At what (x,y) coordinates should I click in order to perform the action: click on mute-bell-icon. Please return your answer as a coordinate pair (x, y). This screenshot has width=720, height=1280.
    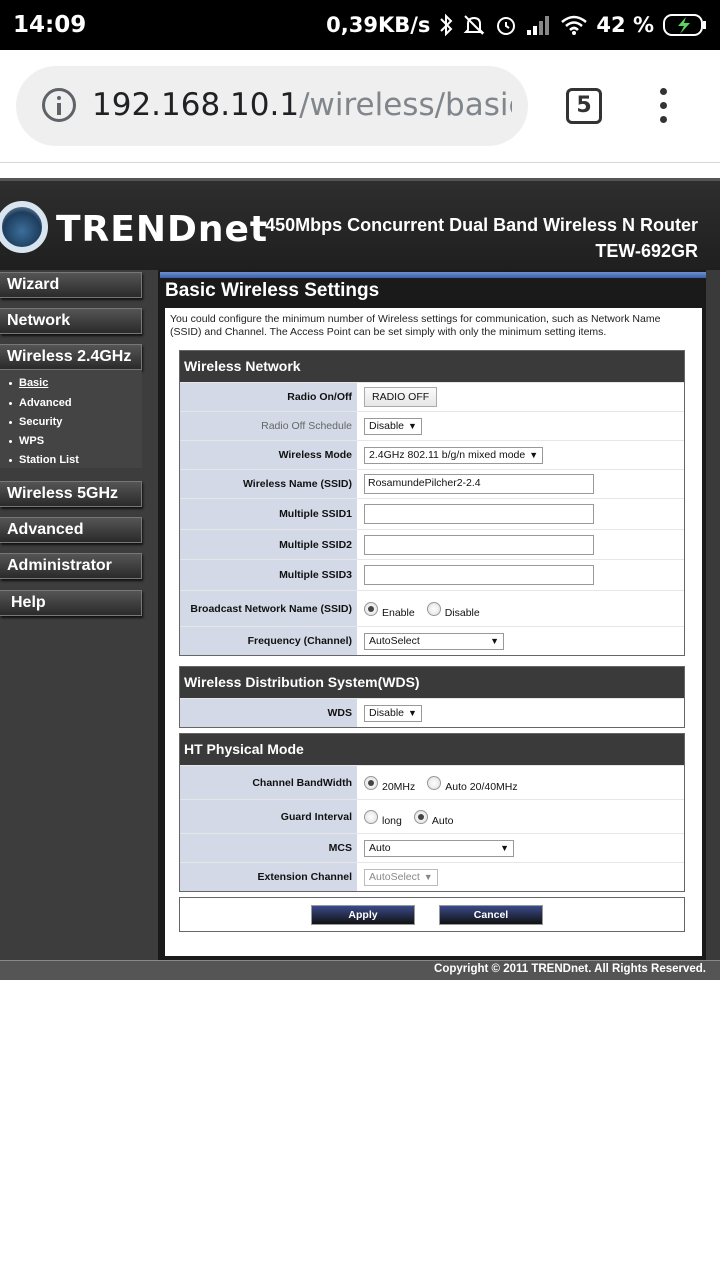
    Looking at the image, I should click on (474, 25).